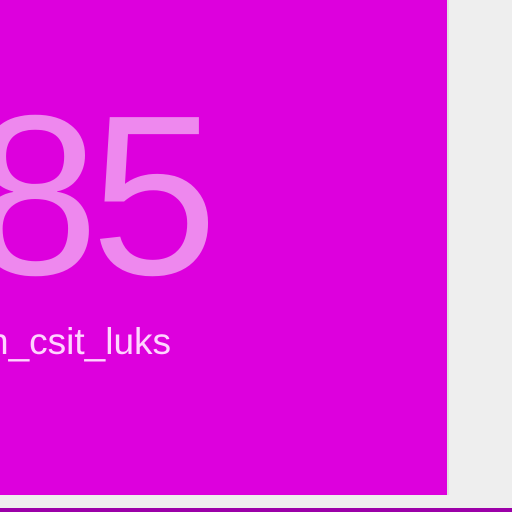 The image size is (512, 512). Describe the element at coordinates (86, 341) in the screenshot. I see `metric-label: n_csit_luks` at that location.